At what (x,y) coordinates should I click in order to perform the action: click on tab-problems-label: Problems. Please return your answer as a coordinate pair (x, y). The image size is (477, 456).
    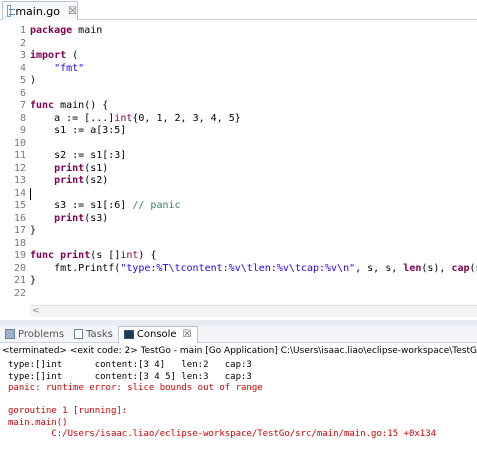
    Looking at the image, I should click on (41, 334).